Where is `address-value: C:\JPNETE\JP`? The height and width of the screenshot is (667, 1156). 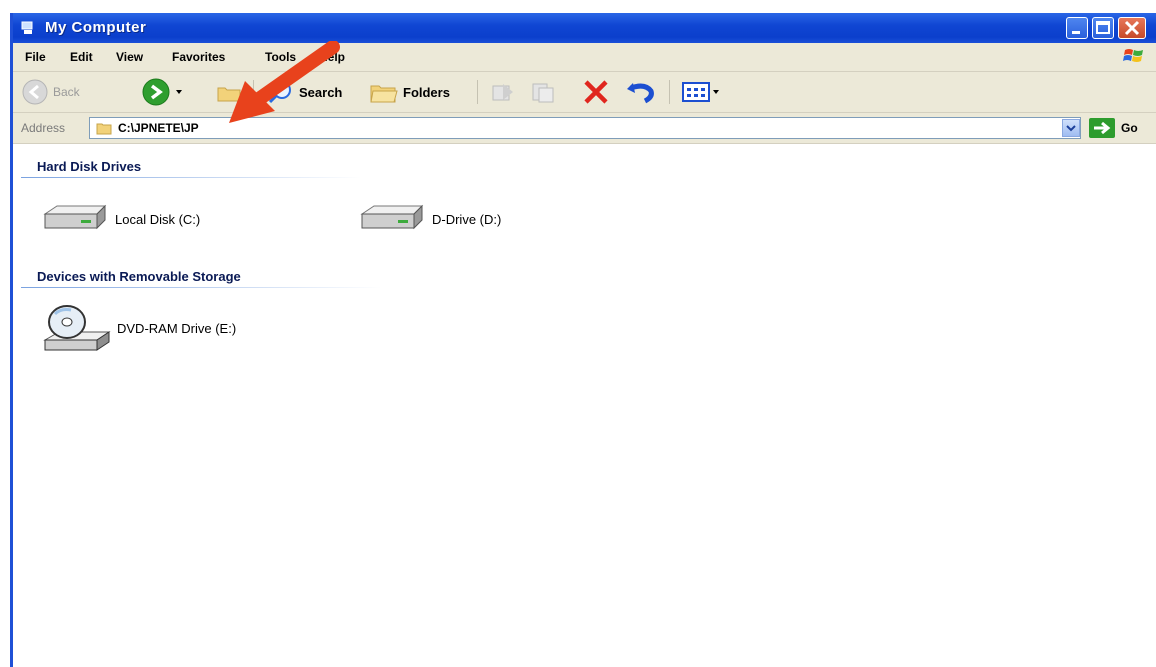 address-value: C:\JPNETE\JP is located at coordinates (158, 128).